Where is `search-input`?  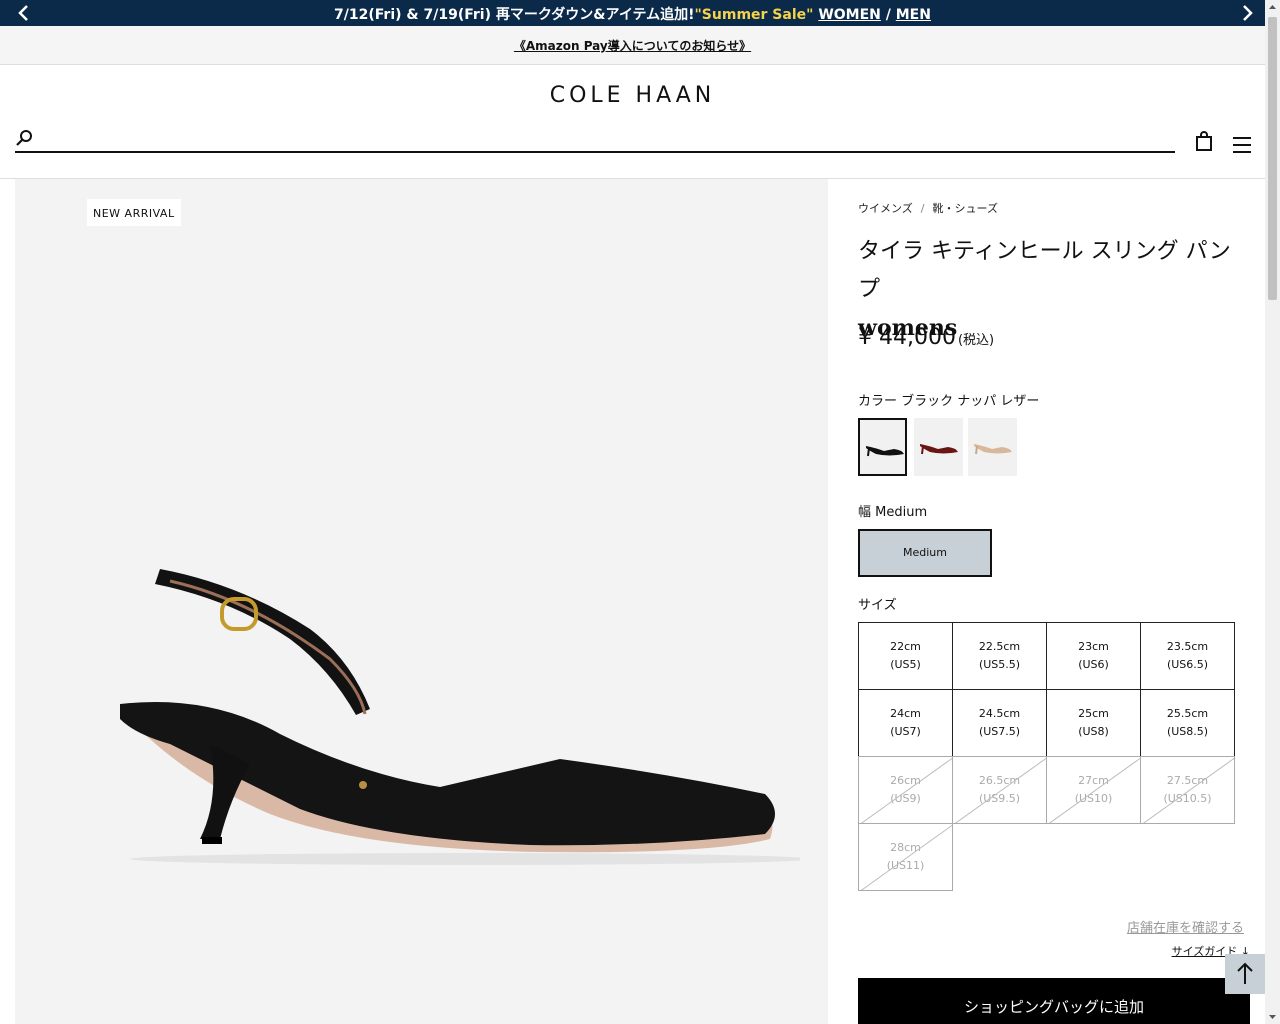
search-input is located at coordinates (605, 140).